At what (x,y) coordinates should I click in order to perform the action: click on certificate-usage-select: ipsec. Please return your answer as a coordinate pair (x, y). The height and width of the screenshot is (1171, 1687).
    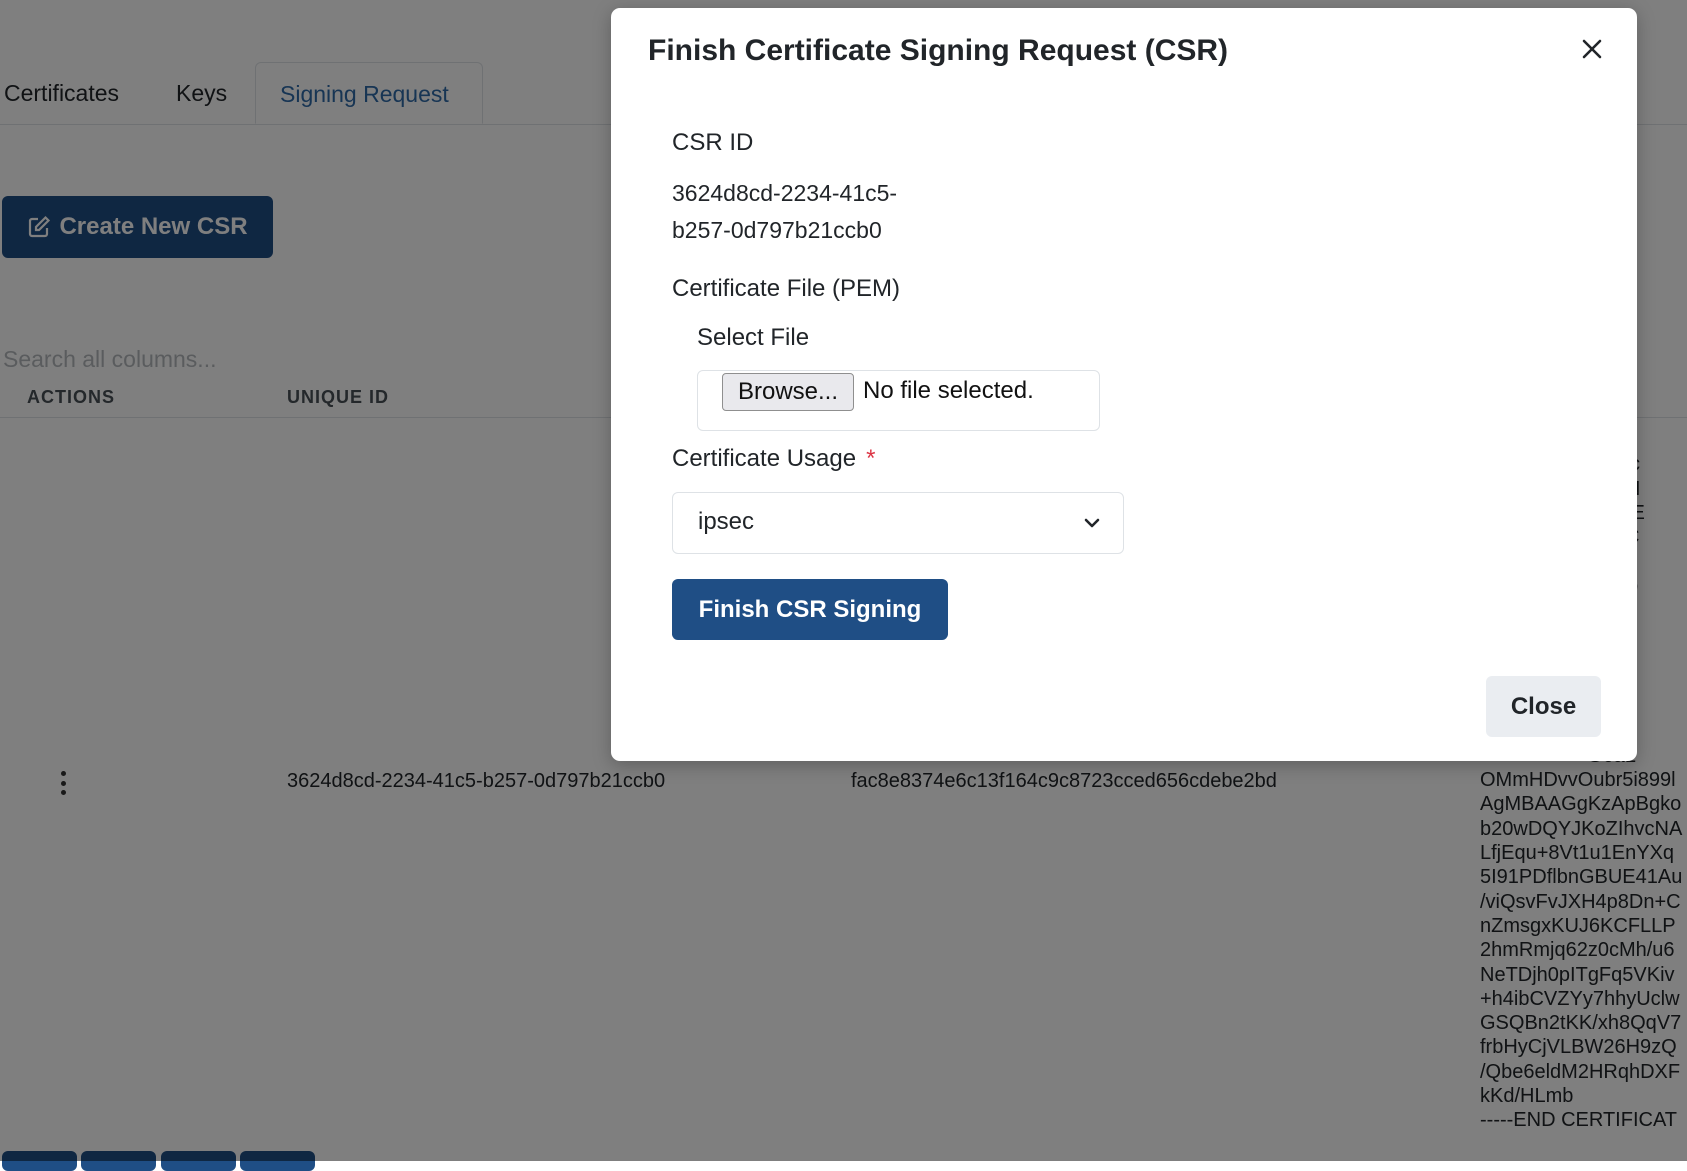
    Looking at the image, I should click on (898, 523).